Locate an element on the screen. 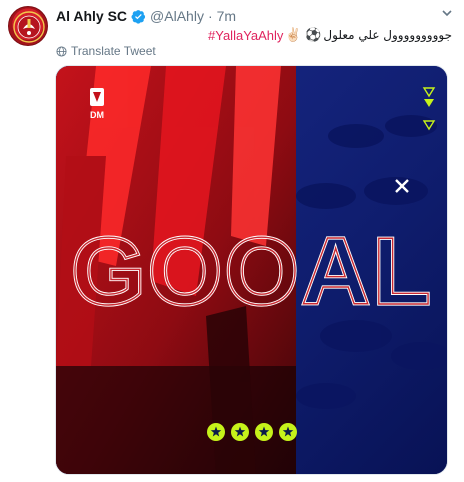 This screenshot has width=464, height=482. translate-tweet-link: Translate Tweet is located at coordinates (106, 51).